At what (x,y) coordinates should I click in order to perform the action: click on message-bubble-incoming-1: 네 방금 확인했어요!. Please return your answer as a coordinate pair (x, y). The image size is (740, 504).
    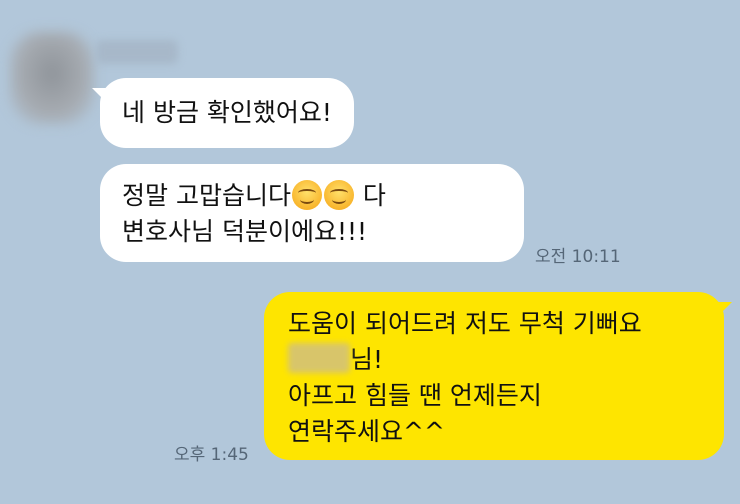
    Looking at the image, I should click on (223, 113).